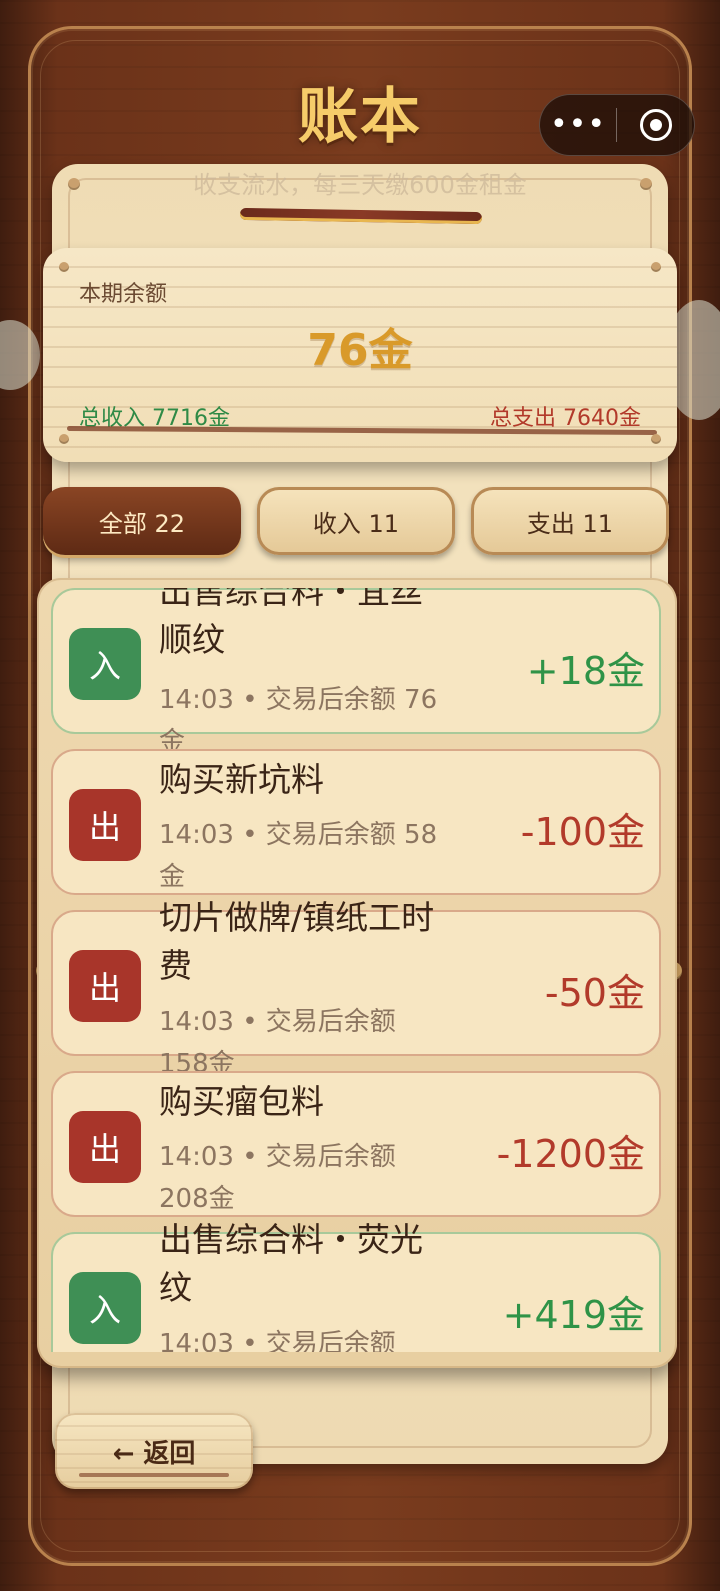 The width and height of the screenshot is (720, 1591). Describe the element at coordinates (573, 1315) in the screenshot. I see `transaction-amount: +419金` at that location.